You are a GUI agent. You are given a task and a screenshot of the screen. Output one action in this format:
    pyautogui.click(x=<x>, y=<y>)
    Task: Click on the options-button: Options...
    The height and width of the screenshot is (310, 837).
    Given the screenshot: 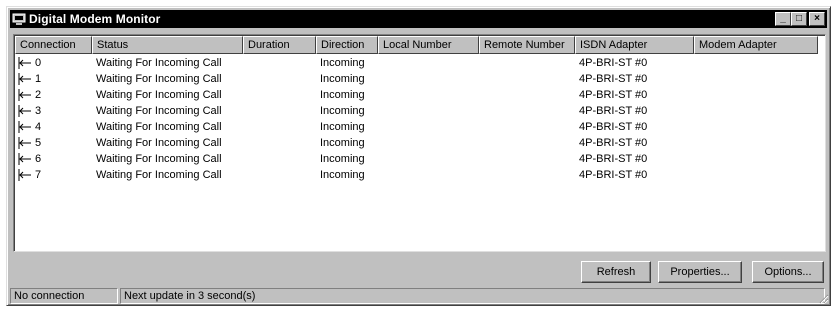 What is the action you would take?
    pyautogui.click(x=788, y=272)
    